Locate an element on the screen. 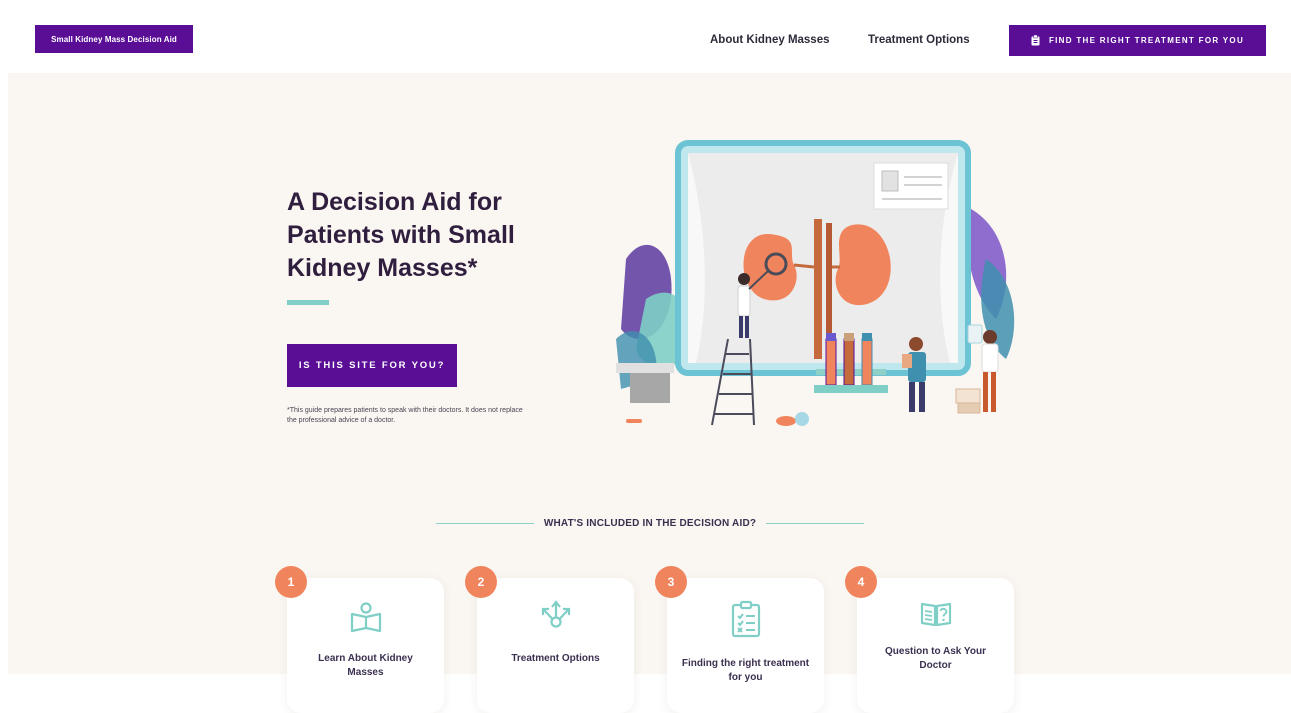 Image resolution: width=1291 pixels, height=713 pixels. branching-arrows-icon is located at coordinates (555, 614).